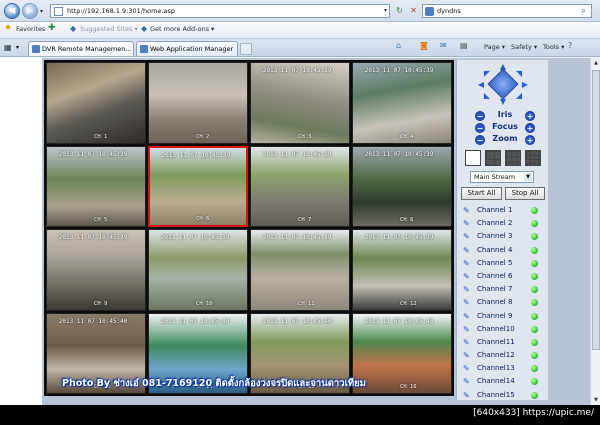 This screenshot has width=600, height=425. I want to click on search-engine-icon, so click(429, 11).